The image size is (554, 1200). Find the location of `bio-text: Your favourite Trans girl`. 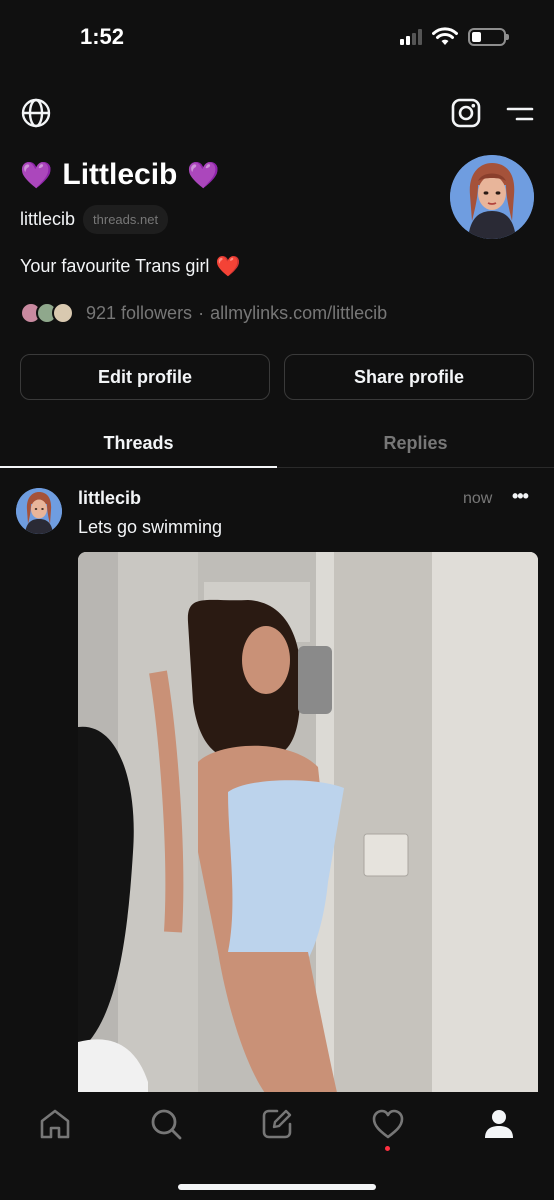

bio-text: Your favourite Trans girl is located at coordinates (115, 266).